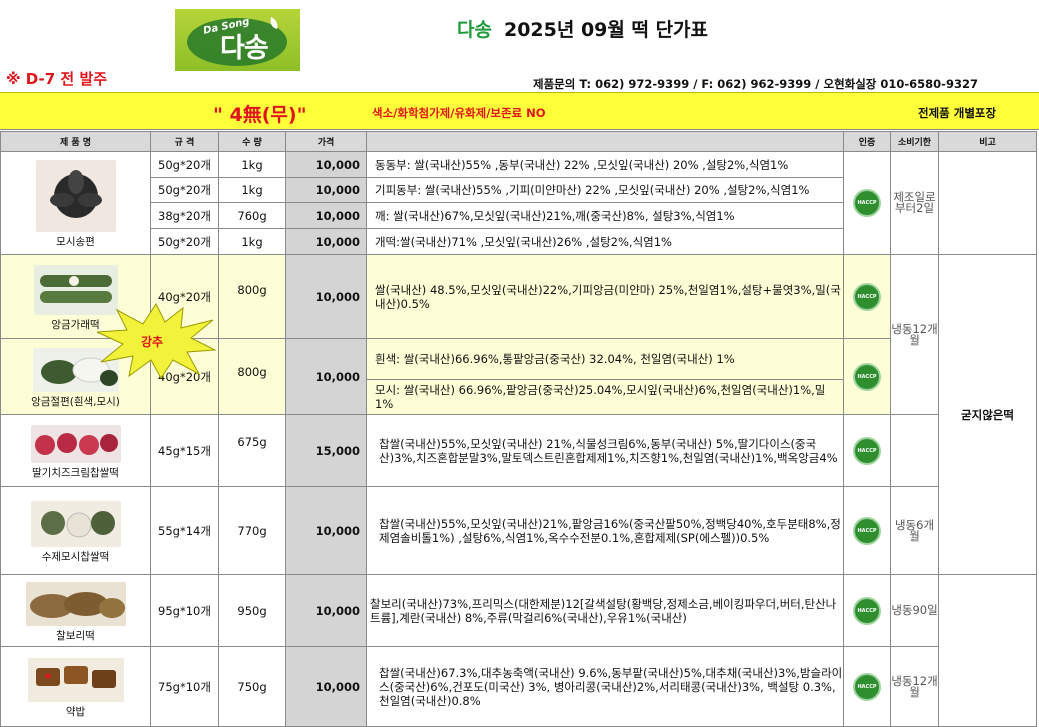  I want to click on shelf-life: 냉동6개월, so click(914, 530).